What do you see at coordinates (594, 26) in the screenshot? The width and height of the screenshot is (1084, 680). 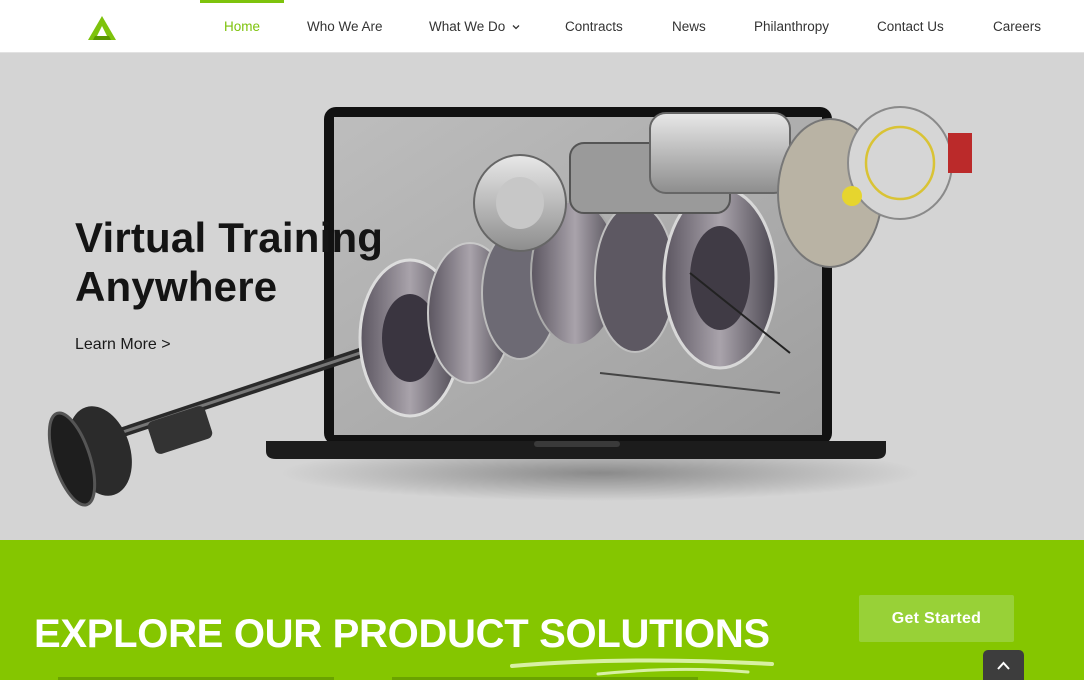 I see `nav-contracts: Contracts` at bounding box center [594, 26].